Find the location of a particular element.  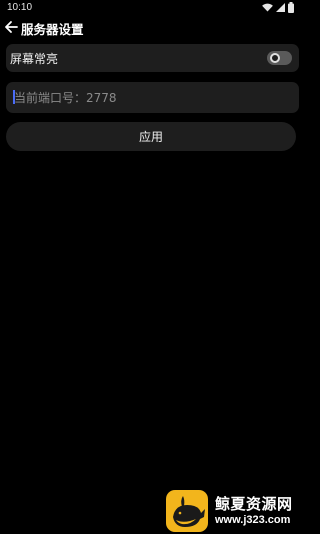

screen-on-setting: 屏幕常亮 is located at coordinates (152, 58).